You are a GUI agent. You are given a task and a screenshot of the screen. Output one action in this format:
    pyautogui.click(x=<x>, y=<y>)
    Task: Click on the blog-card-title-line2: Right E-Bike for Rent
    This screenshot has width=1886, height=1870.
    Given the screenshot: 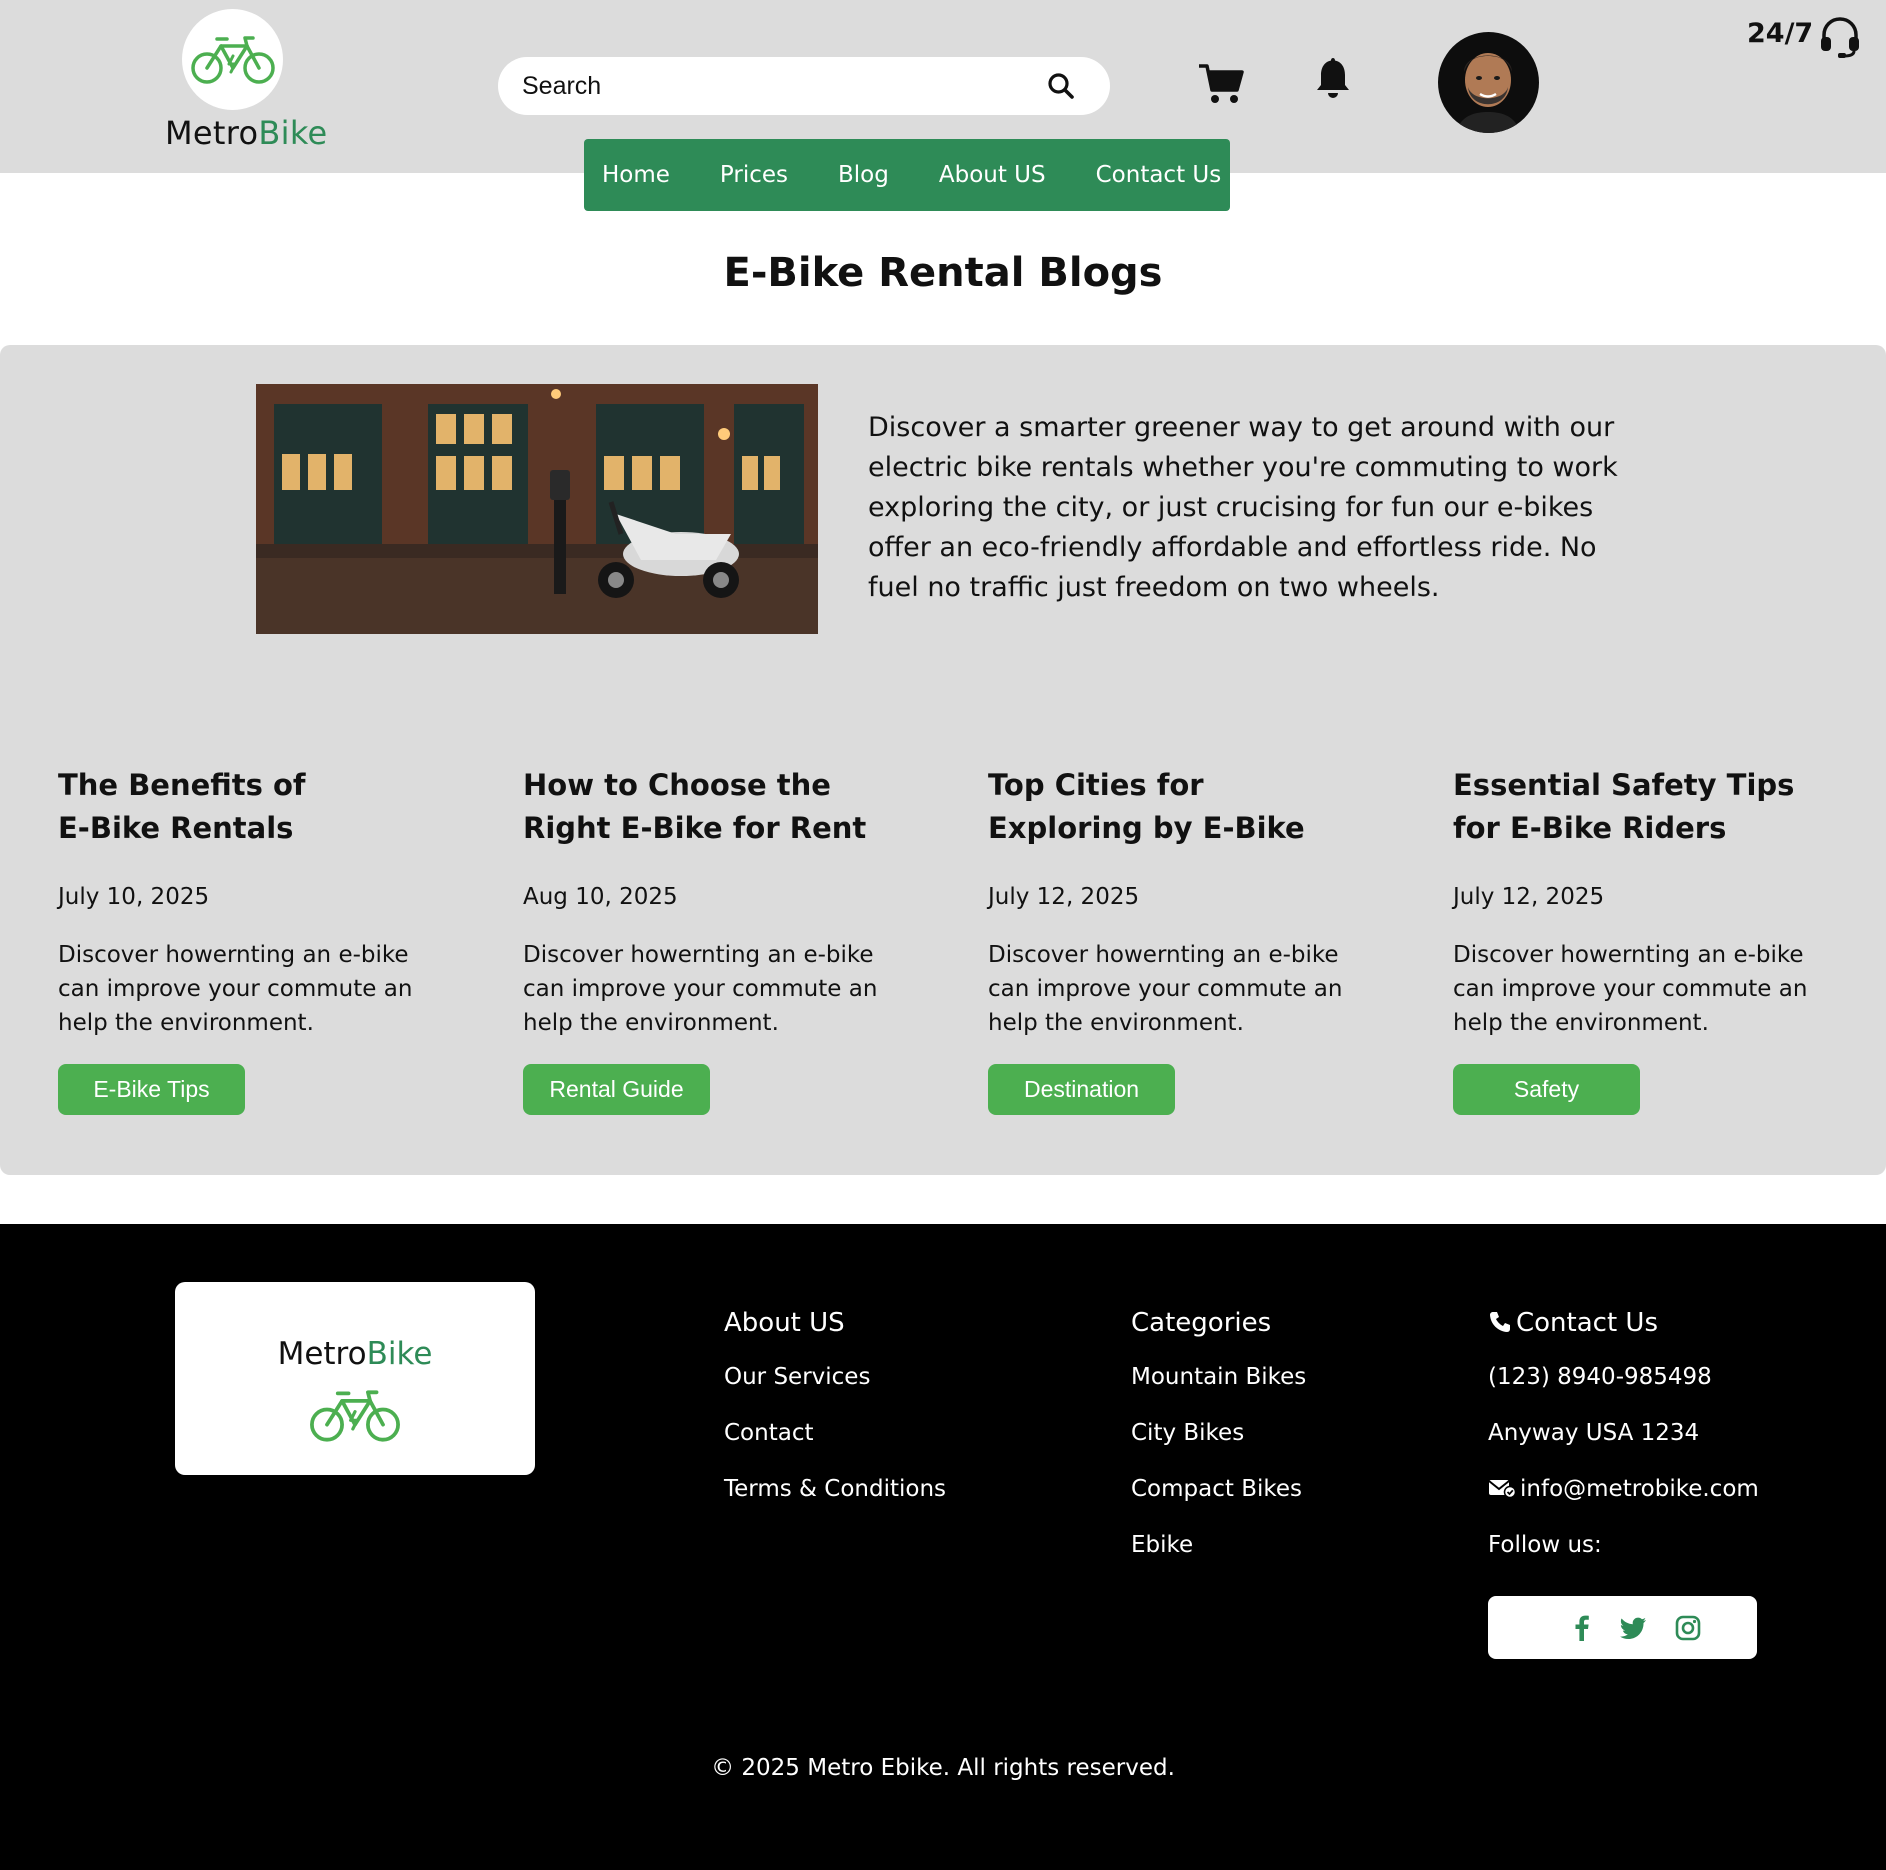 What is the action you would take?
    pyautogui.click(x=695, y=828)
    